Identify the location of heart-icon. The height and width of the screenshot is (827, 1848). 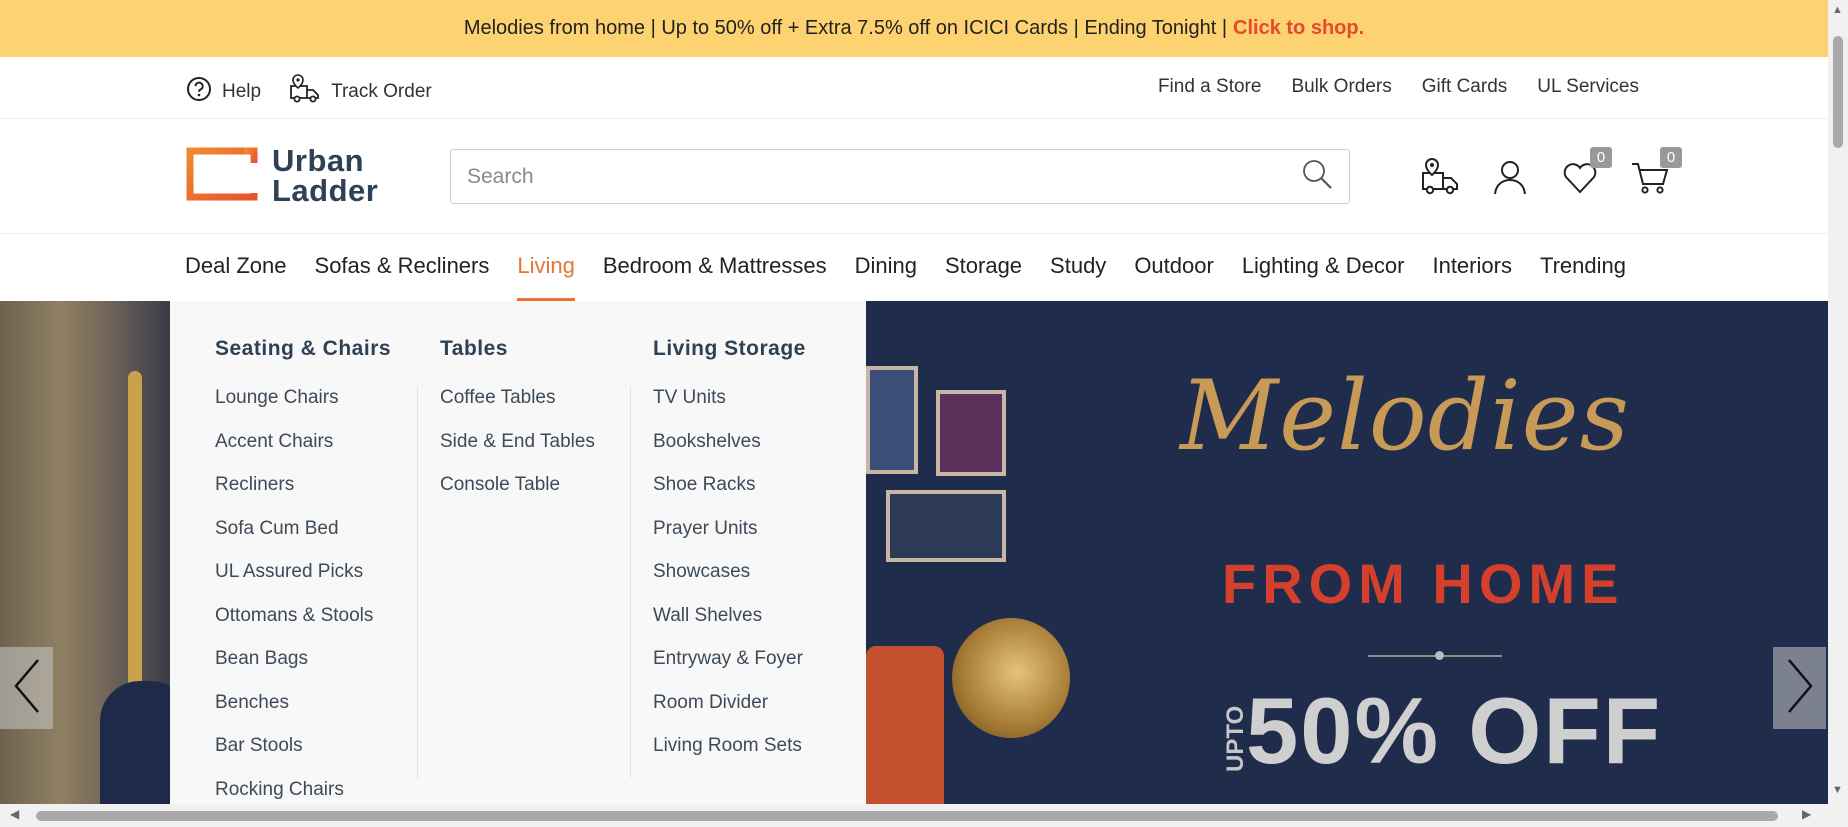
(1580, 182).